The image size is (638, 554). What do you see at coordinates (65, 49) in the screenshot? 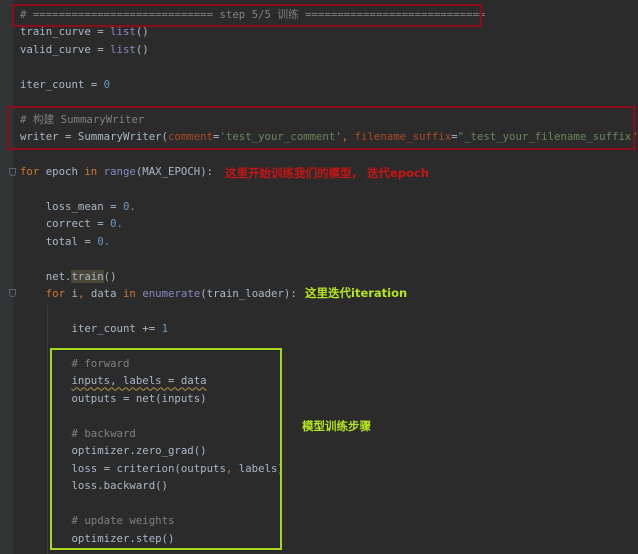
I see `code-token: valid_curve =` at bounding box center [65, 49].